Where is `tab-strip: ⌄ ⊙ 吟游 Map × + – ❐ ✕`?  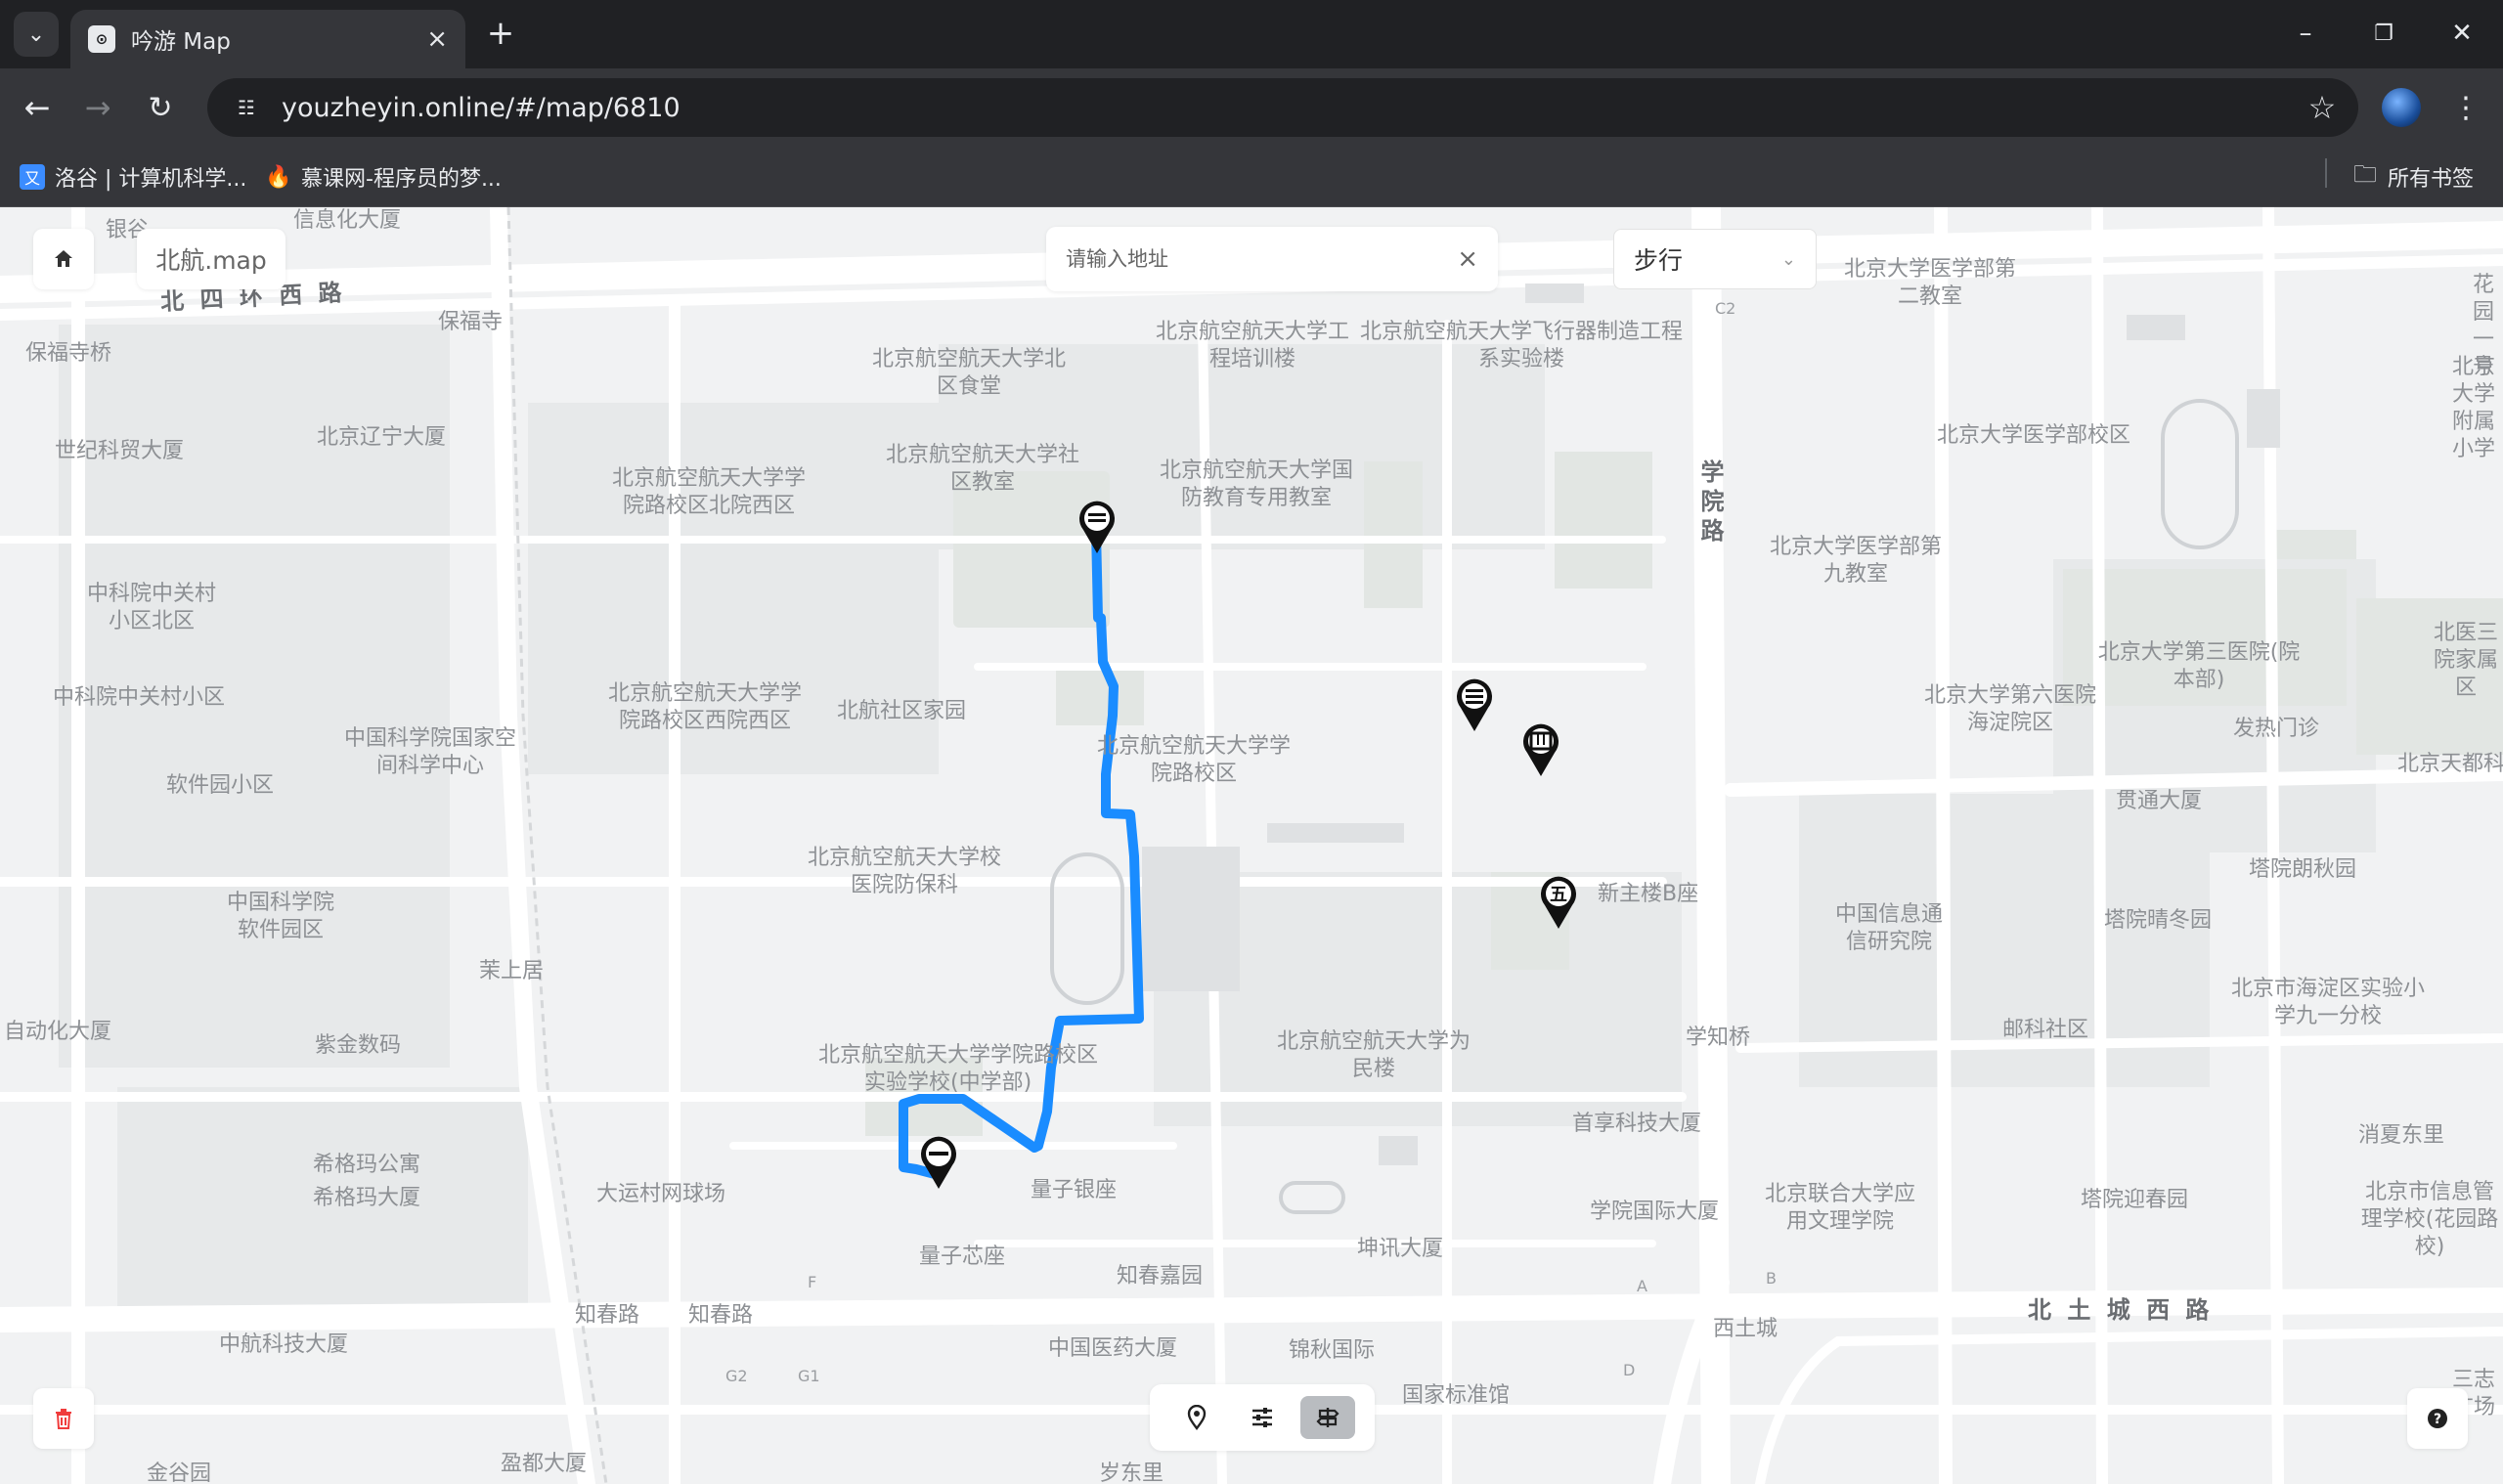 tab-strip: ⌄ ⊙ 吟游 Map × + – ❐ ✕ is located at coordinates (1251, 34).